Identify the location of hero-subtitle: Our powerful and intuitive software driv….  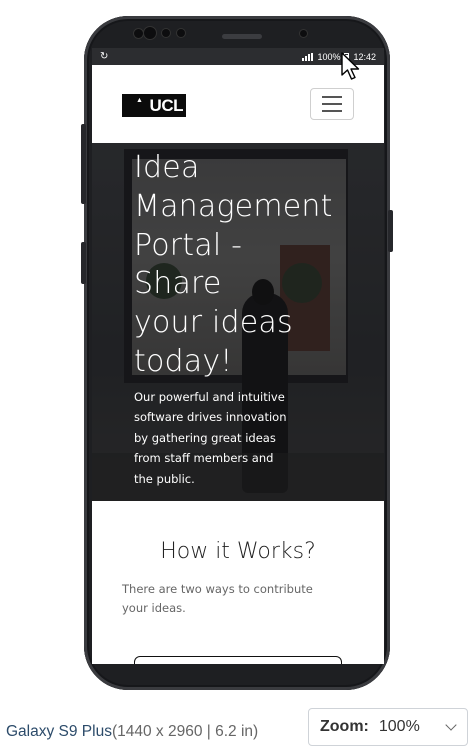
(227, 438).